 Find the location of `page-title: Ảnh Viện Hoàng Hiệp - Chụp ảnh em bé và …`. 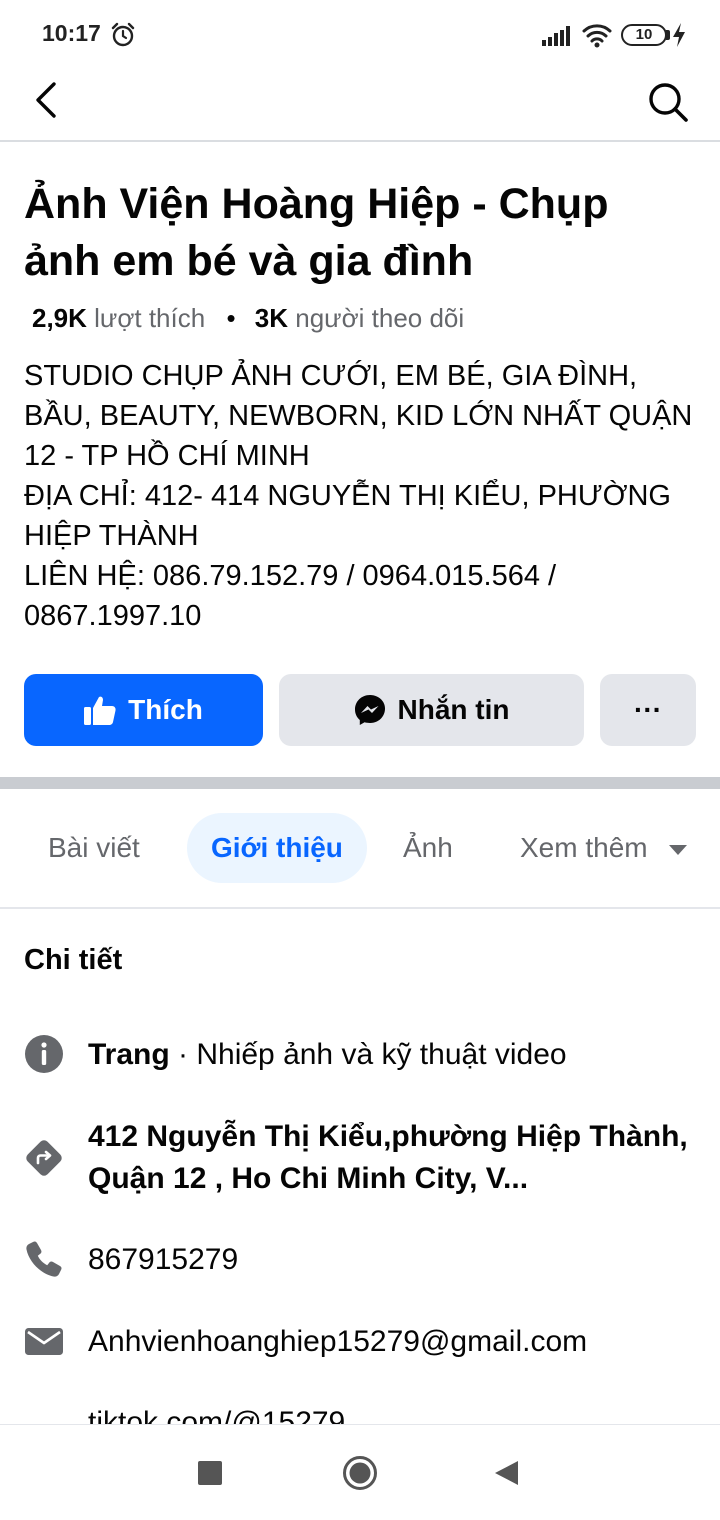

page-title: Ảnh Viện Hoàng Hiệp - Chụp ảnh em bé và … is located at coordinates (316, 232).